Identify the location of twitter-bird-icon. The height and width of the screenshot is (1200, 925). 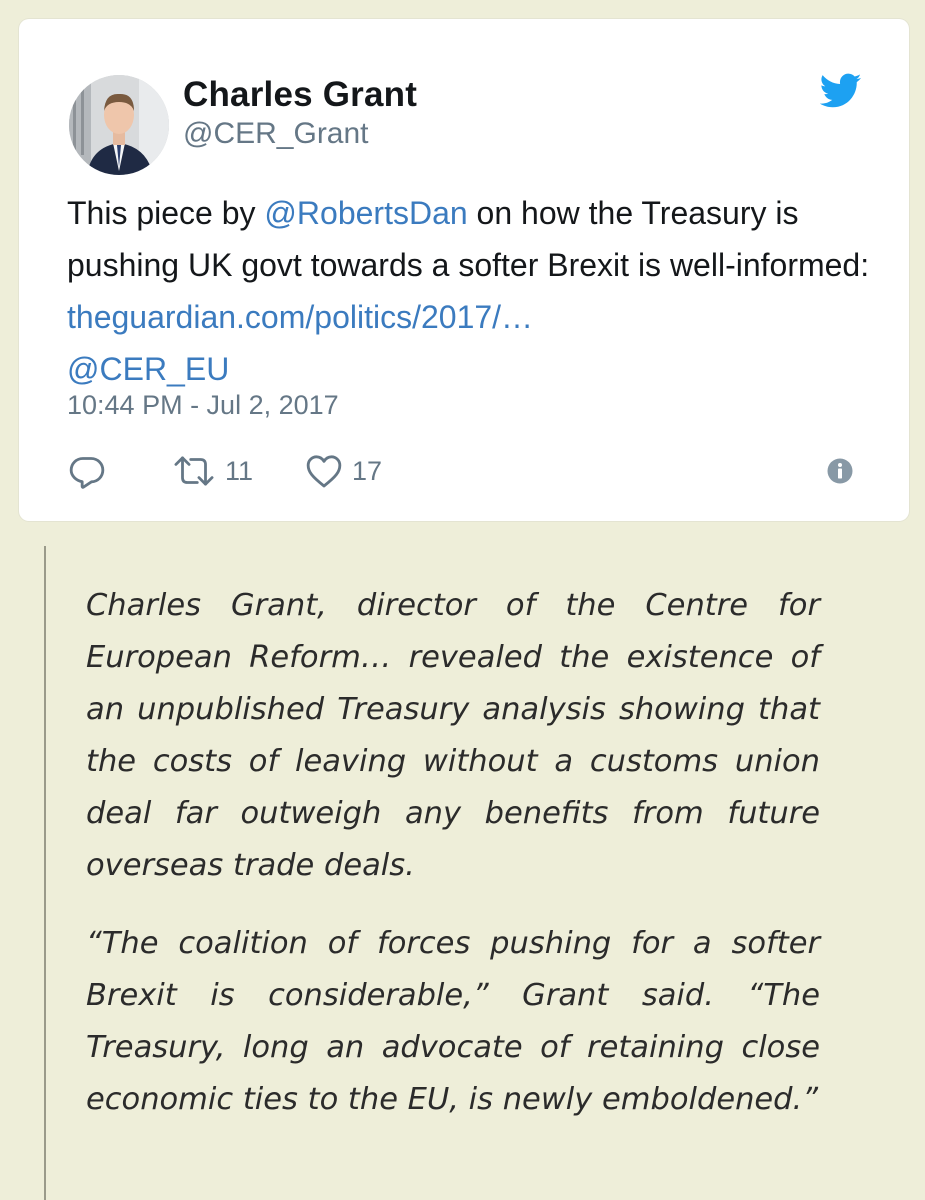
(841, 91).